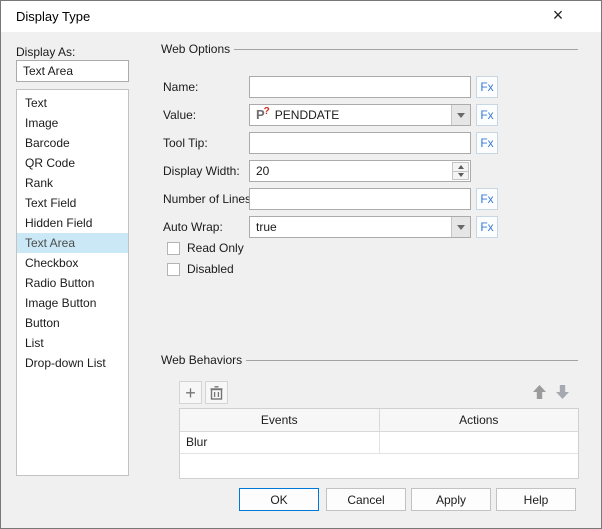 This screenshot has width=602, height=529. What do you see at coordinates (180, 115) in the screenshot?
I see `value-label: Value:` at bounding box center [180, 115].